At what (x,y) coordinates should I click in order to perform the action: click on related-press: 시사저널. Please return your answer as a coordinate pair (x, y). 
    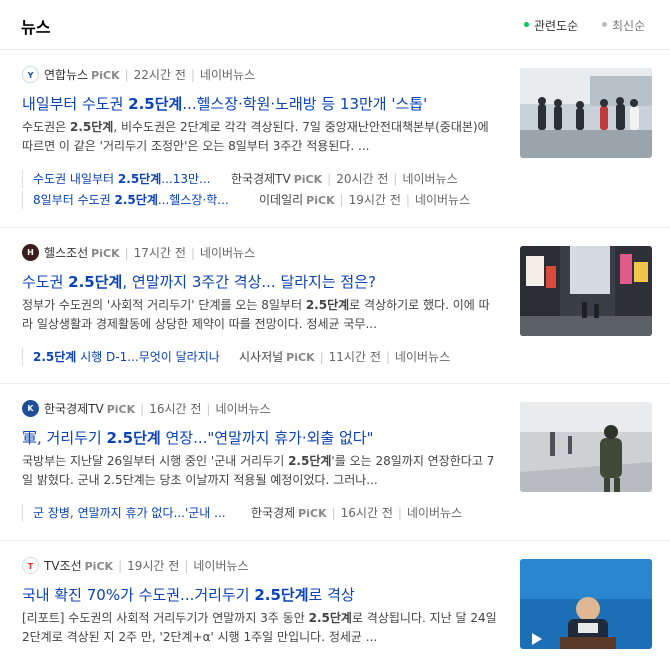
    Looking at the image, I should click on (261, 357).